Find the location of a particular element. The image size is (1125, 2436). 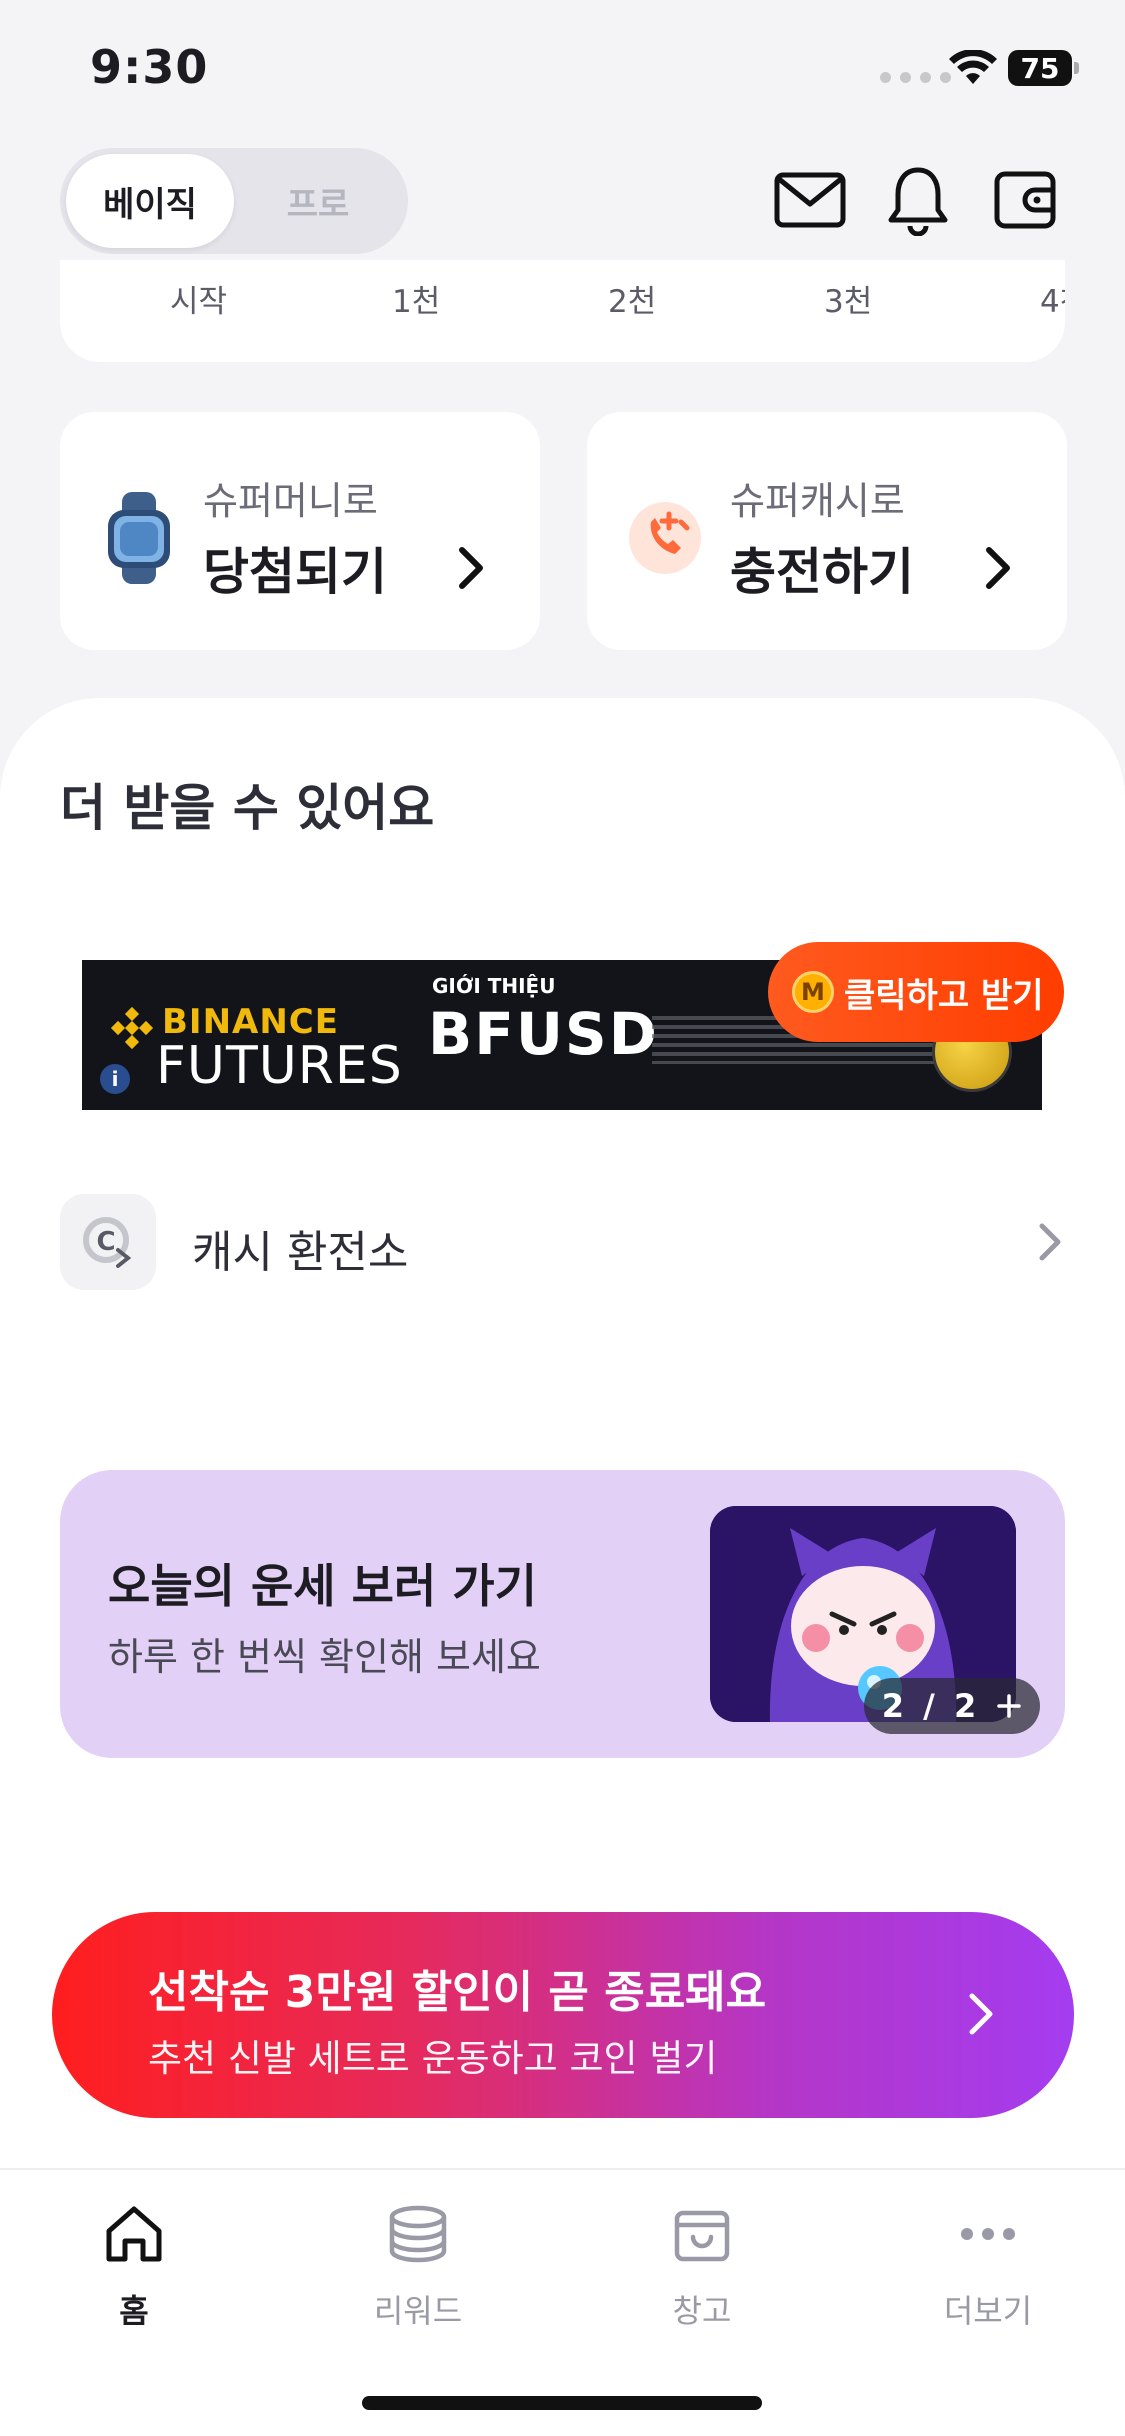

progress-tick: 2천 is located at coordinates (632, 302).